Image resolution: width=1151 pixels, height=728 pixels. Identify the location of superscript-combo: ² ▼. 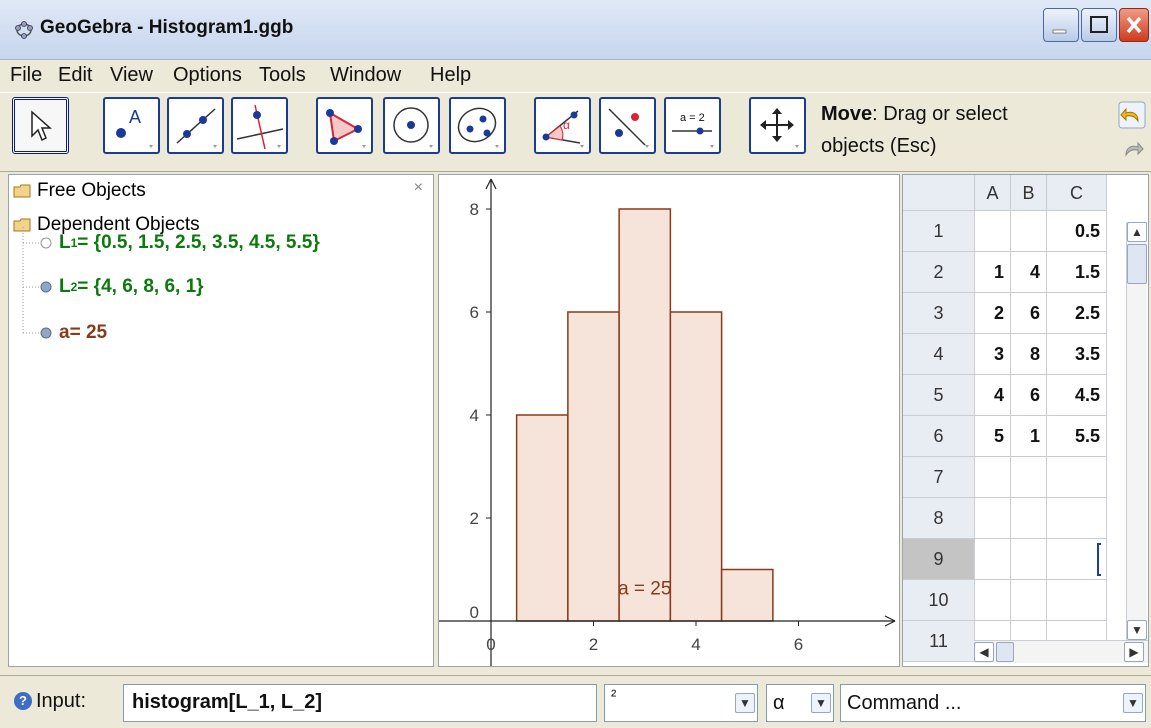
(681, 703).